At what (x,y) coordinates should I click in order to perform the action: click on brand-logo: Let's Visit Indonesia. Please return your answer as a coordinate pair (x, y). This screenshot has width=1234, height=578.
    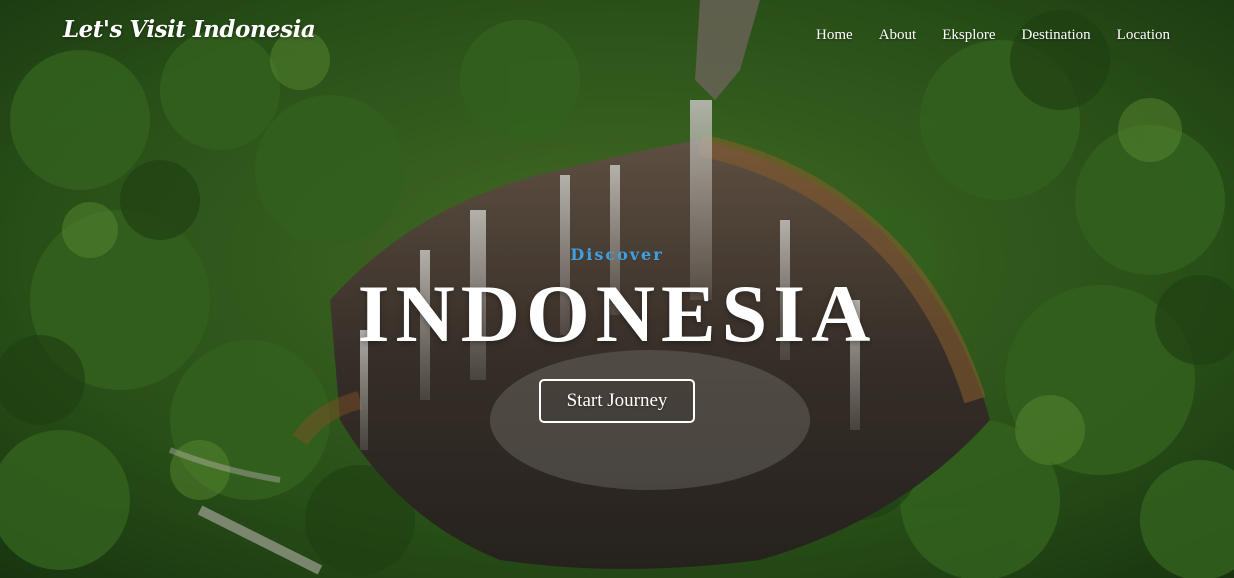
    Looking at the image, I should click on (189, 29).